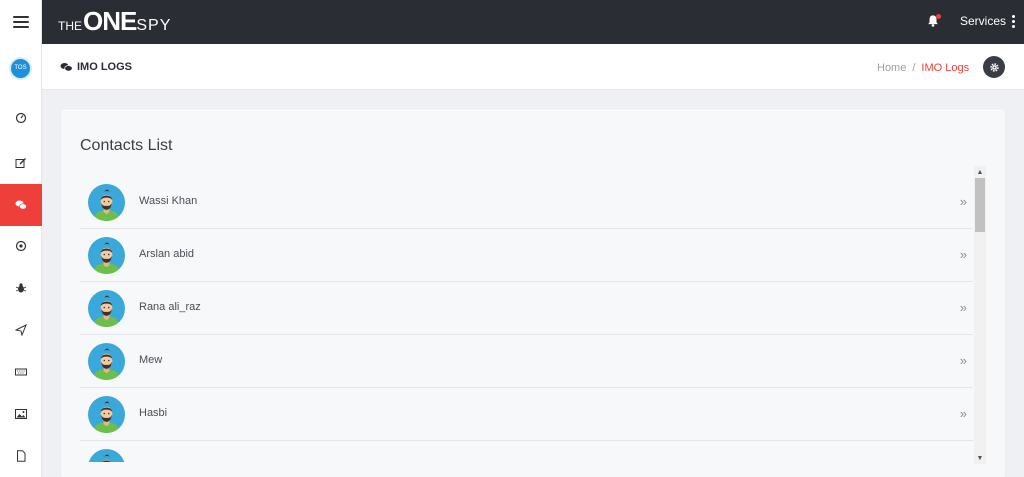  I want to click on card-title: Contacts List, so click(126, 145).